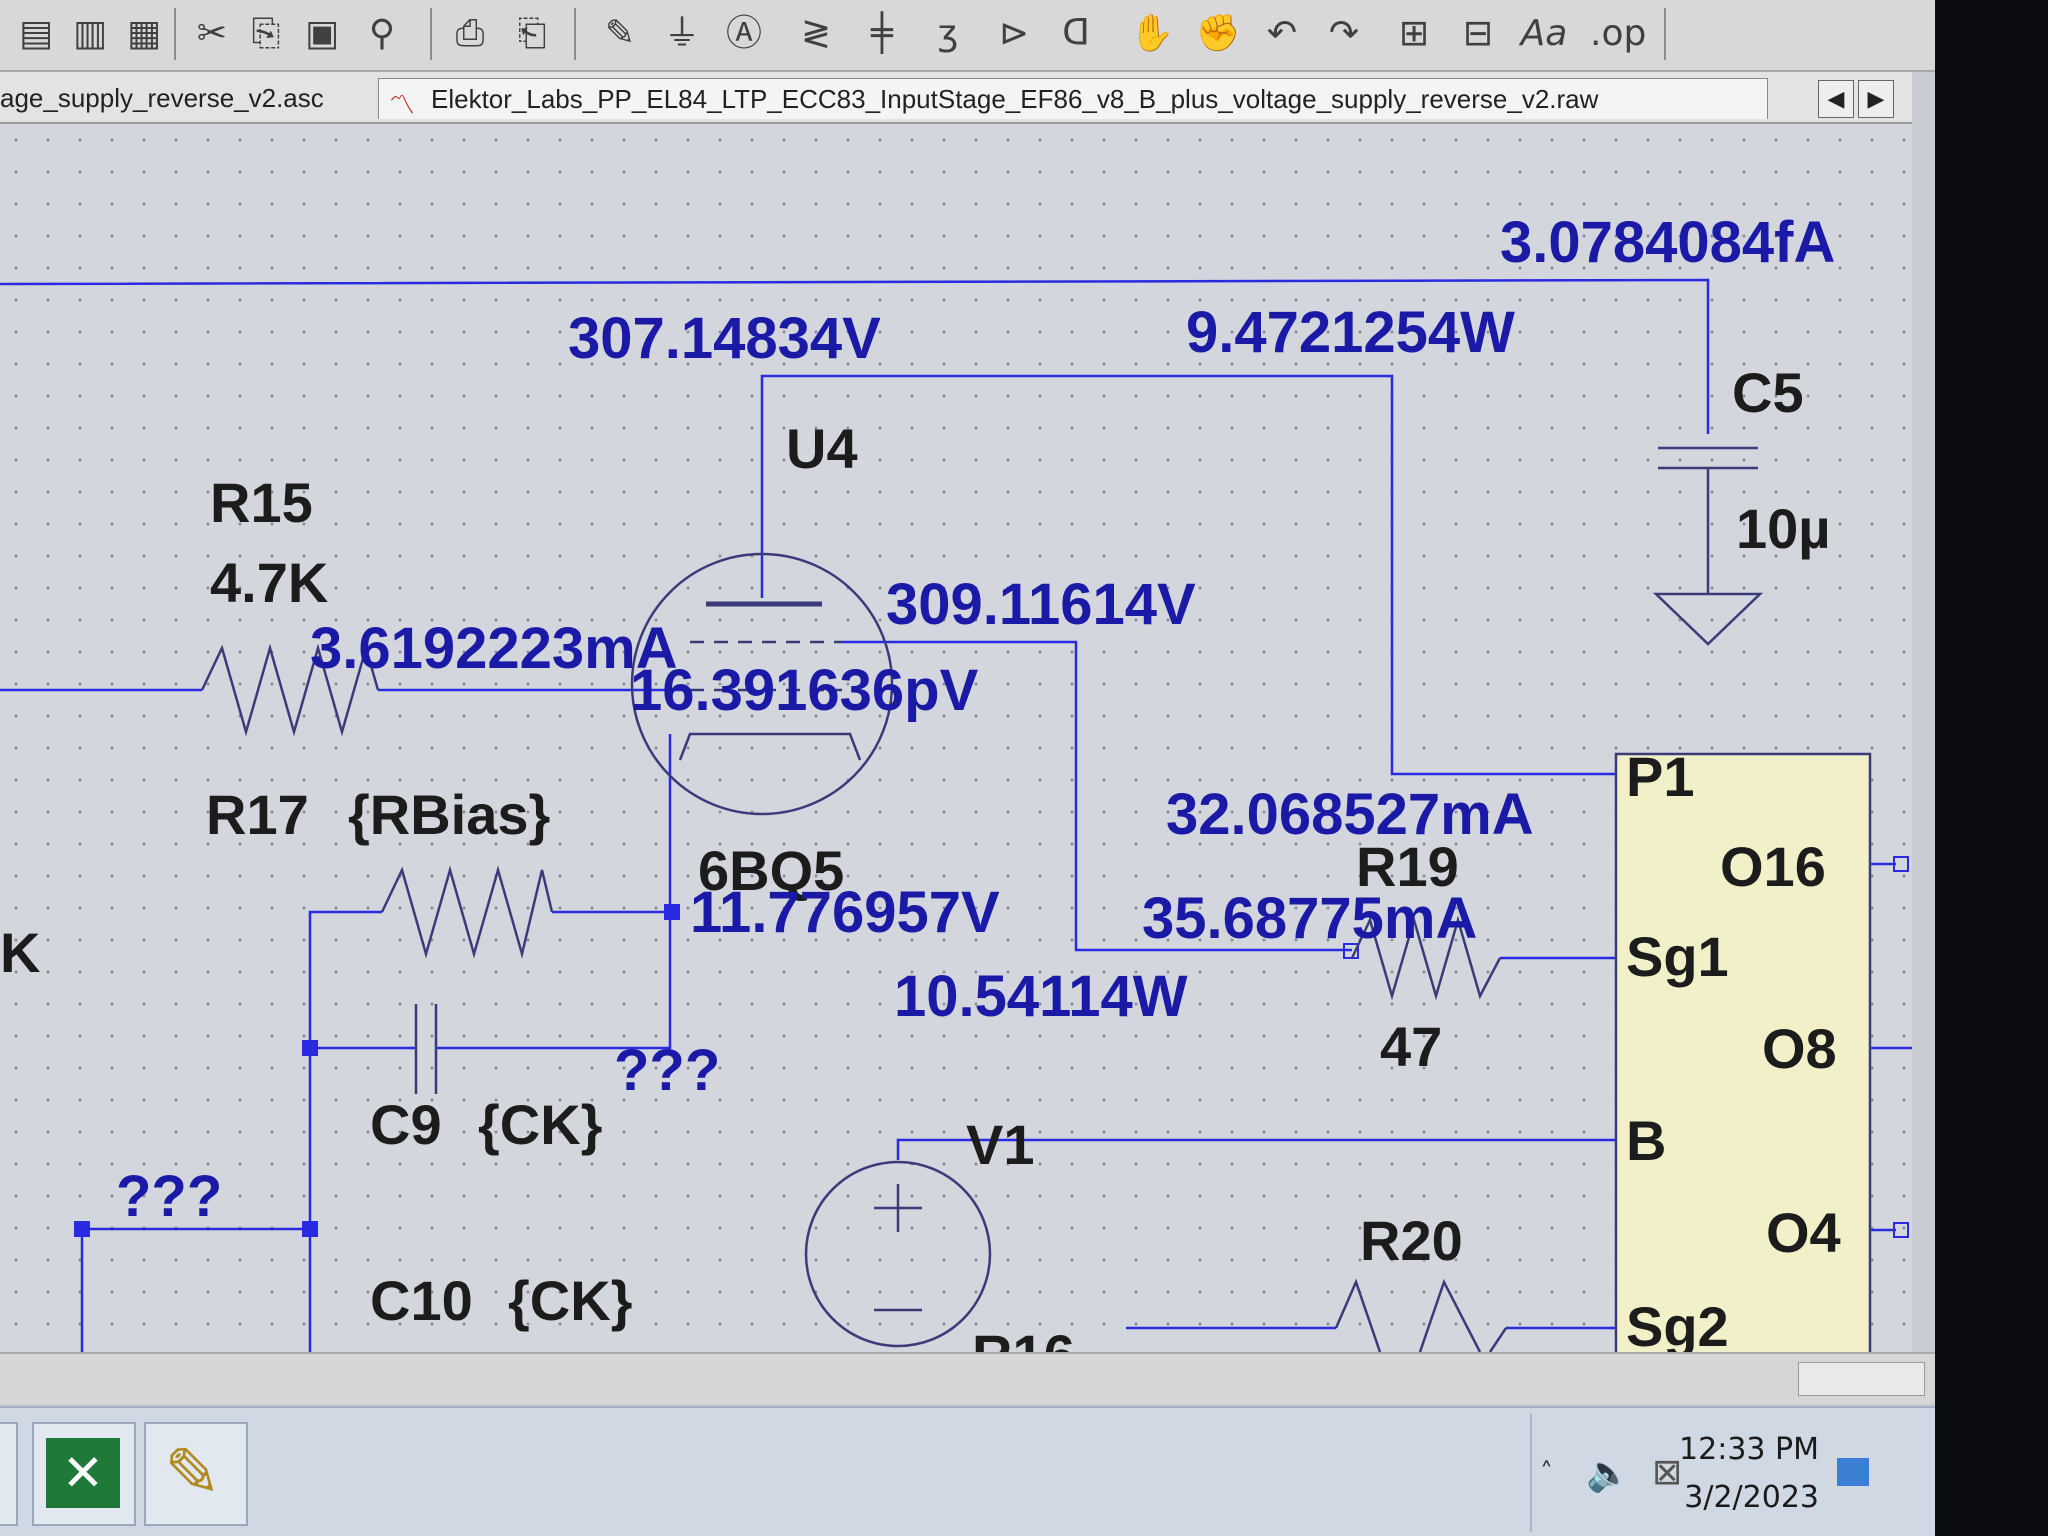 This screenshot has width=2048, height=1536. I want to click on junction-c10, so click(310, 1229).